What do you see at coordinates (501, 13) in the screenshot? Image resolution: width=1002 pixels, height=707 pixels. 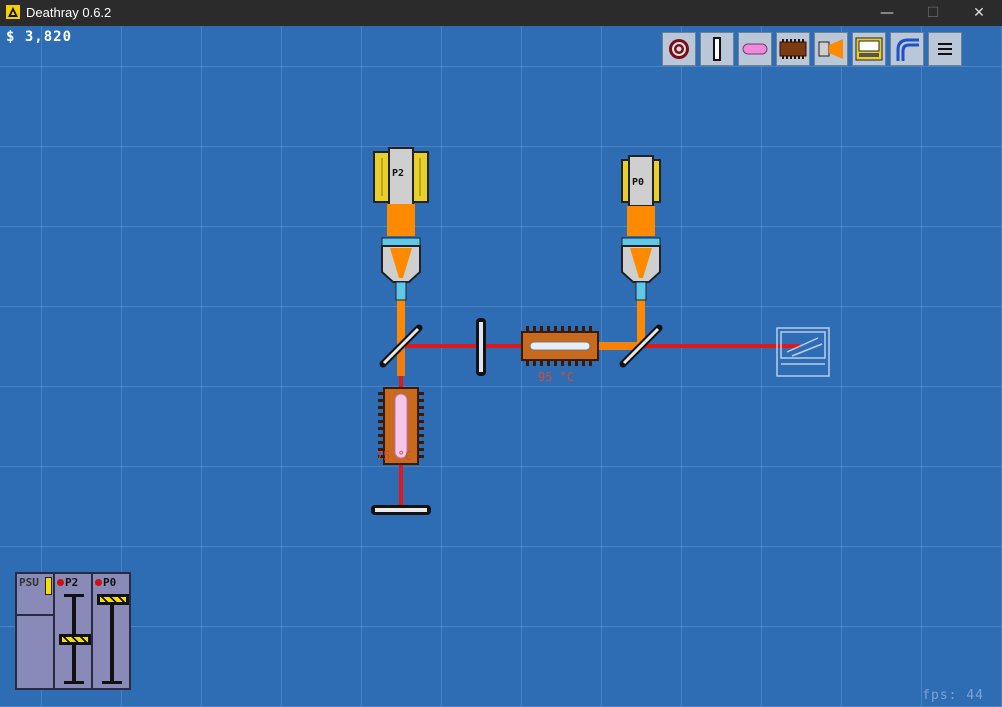 I see `title-bar: Deathray 0.6.2 — ☐ ✕` at bounding box center [501, 13].